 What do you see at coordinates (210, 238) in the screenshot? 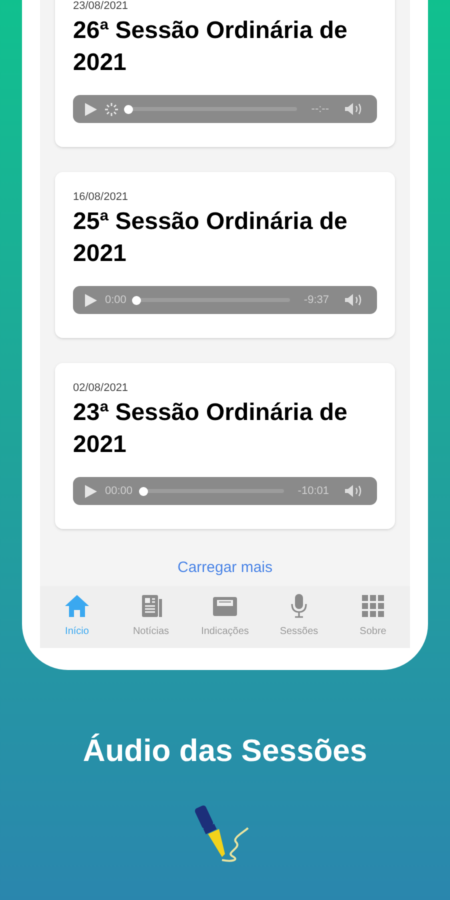
I see `session-title: 25ª Sessão Ordinária de 2021` at bounding box center [210, 238].